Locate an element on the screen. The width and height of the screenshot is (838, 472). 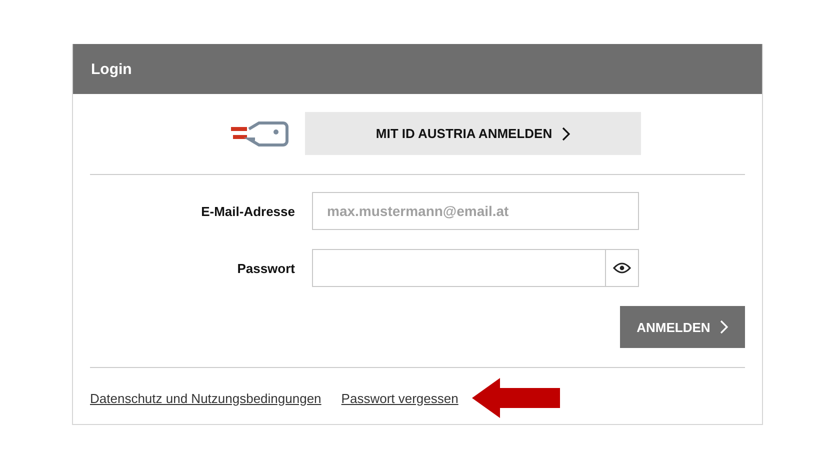
login-button: ANMELDEN is located at coordinates (682, 327).